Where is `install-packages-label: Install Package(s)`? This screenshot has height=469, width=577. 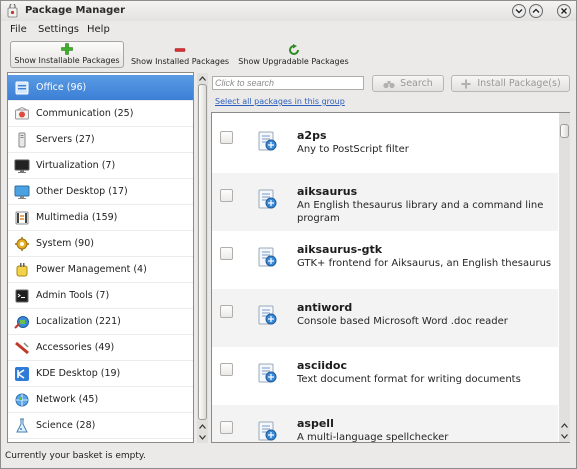
install-packages-label: Install Package(s) is located at coordinates (519, 83).